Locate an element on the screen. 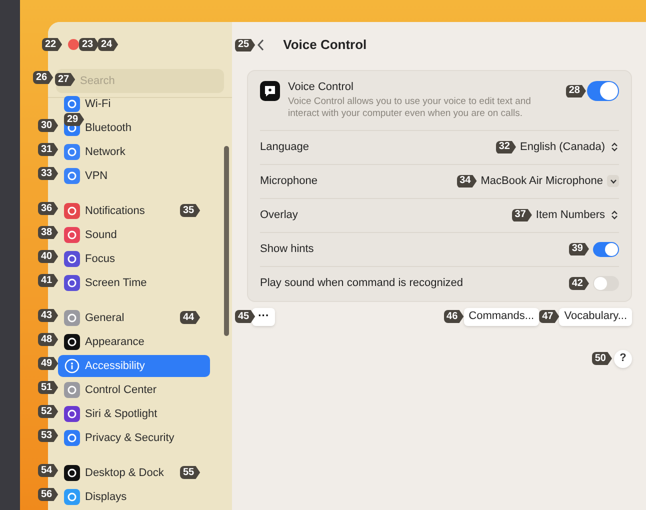 The image size is (646, 510). item-number-badge: 56 is located at coordinates (48, 494).